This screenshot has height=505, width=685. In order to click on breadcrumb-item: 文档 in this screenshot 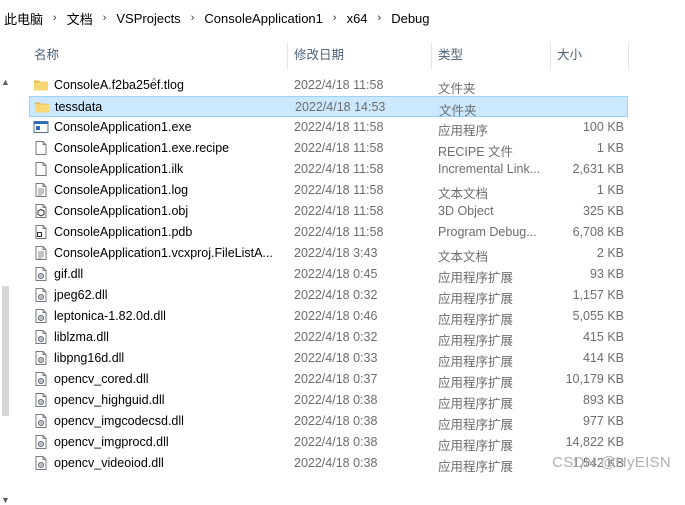, I will do `click(80, 18)`.